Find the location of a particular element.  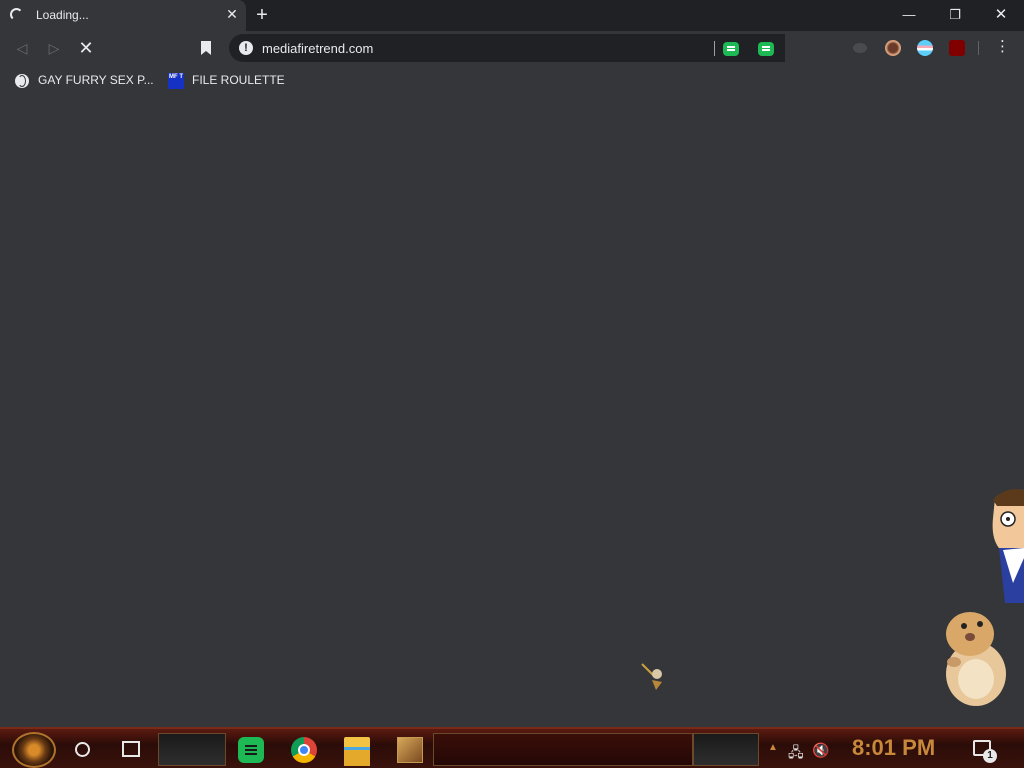

ublock-icon is located at coordinates (957, 48).